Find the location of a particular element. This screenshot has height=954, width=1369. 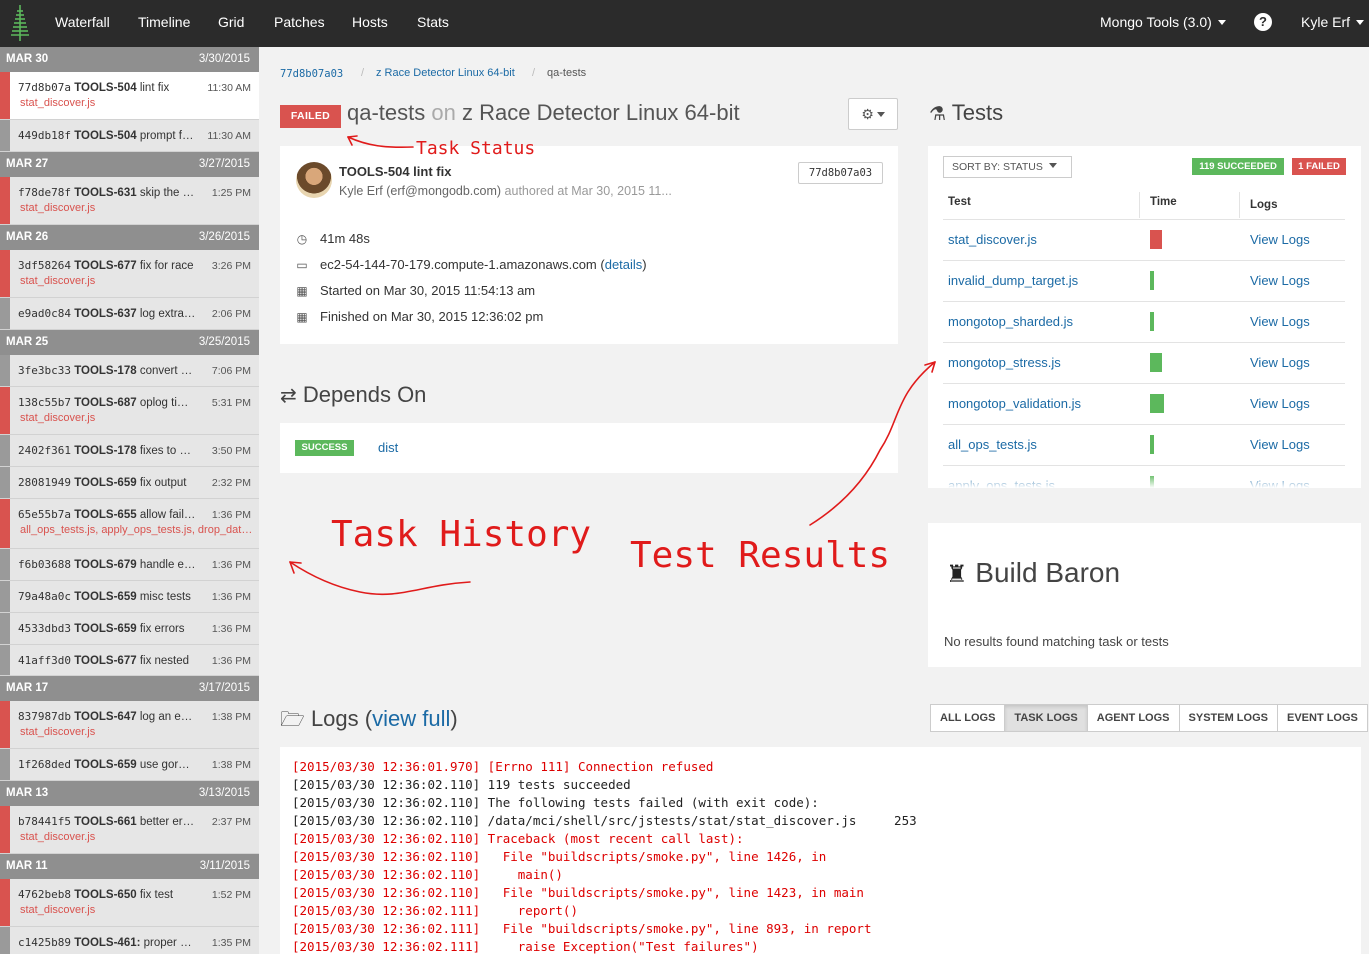

task-history-item: 41aff3d0 TOOLS-677 fix nested 1:36 PM is located at coordinates (129, 660).